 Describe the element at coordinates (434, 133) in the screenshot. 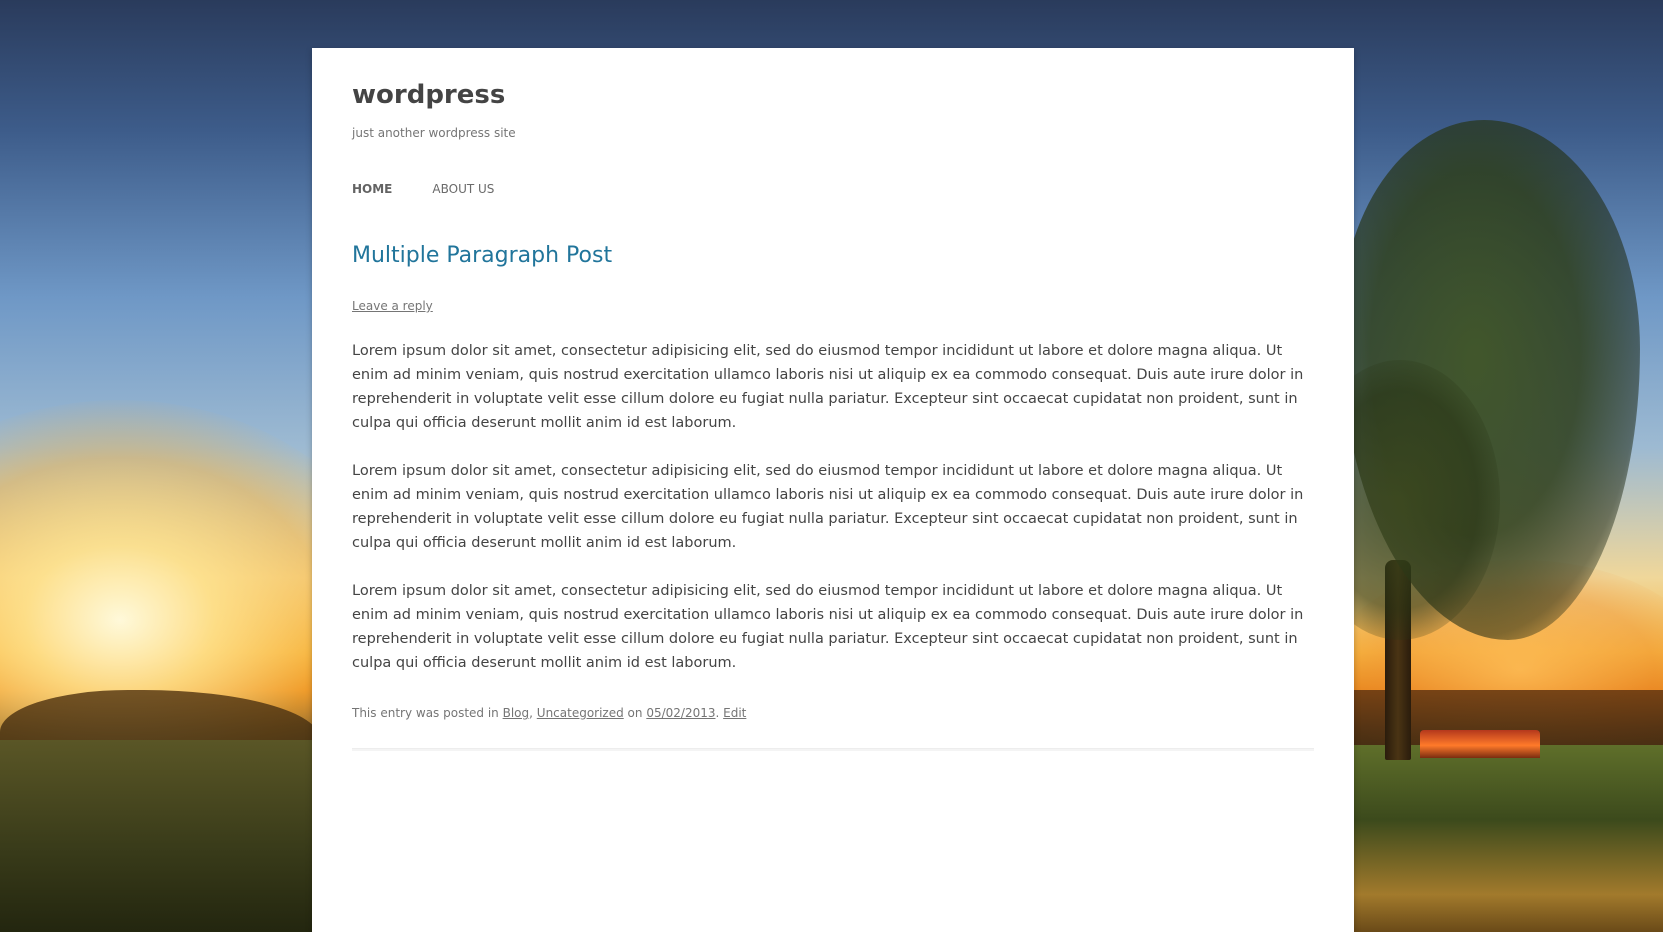

I see `site-description: just another wordpress site` at that location.